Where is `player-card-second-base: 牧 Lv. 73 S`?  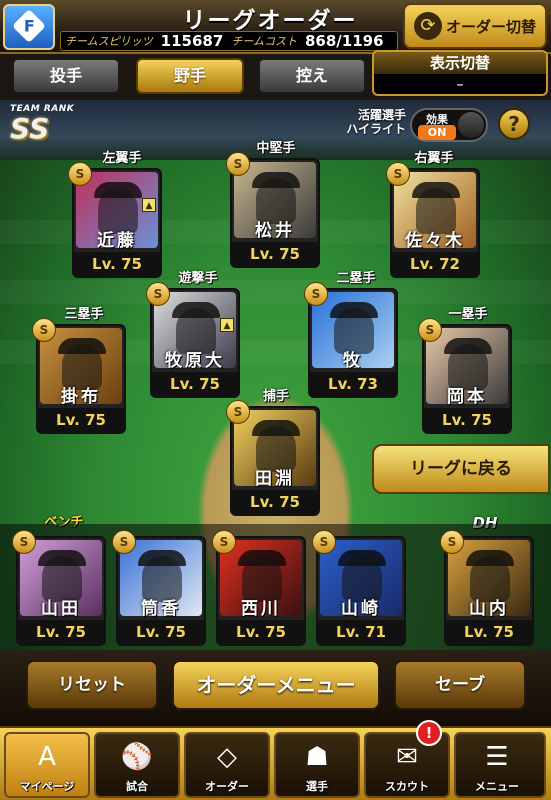
player-card-second-base: 牧 Lv. 73 S is located at coordinates (351, 340).